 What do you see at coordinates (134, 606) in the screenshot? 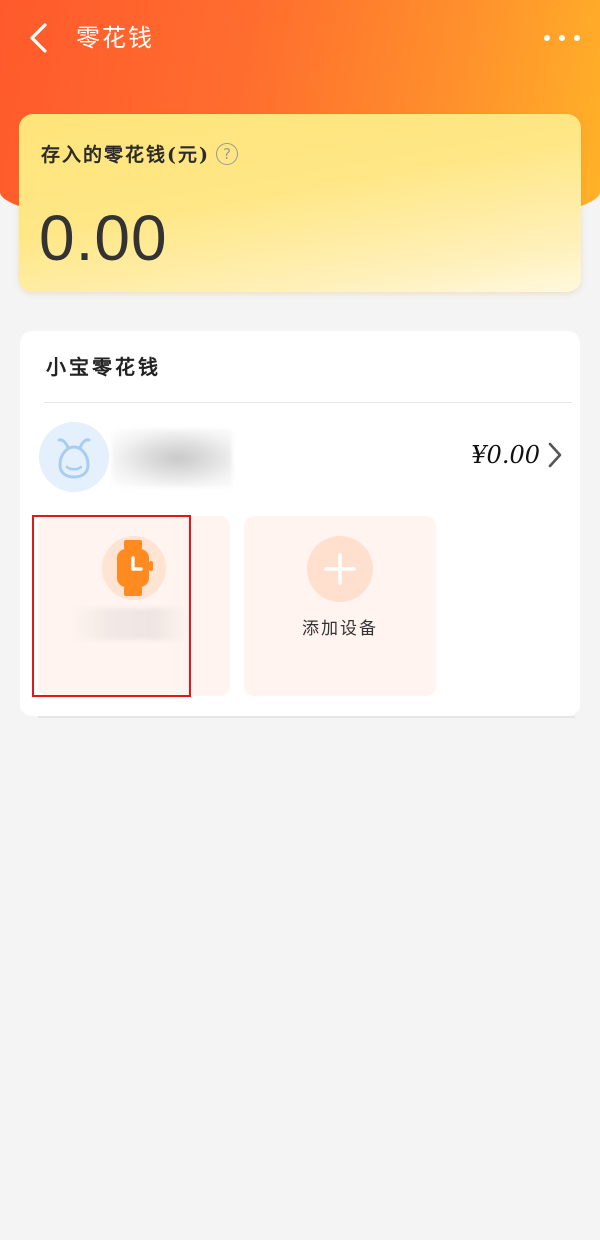
I see `device-tile` at bounding box center [134, 606].